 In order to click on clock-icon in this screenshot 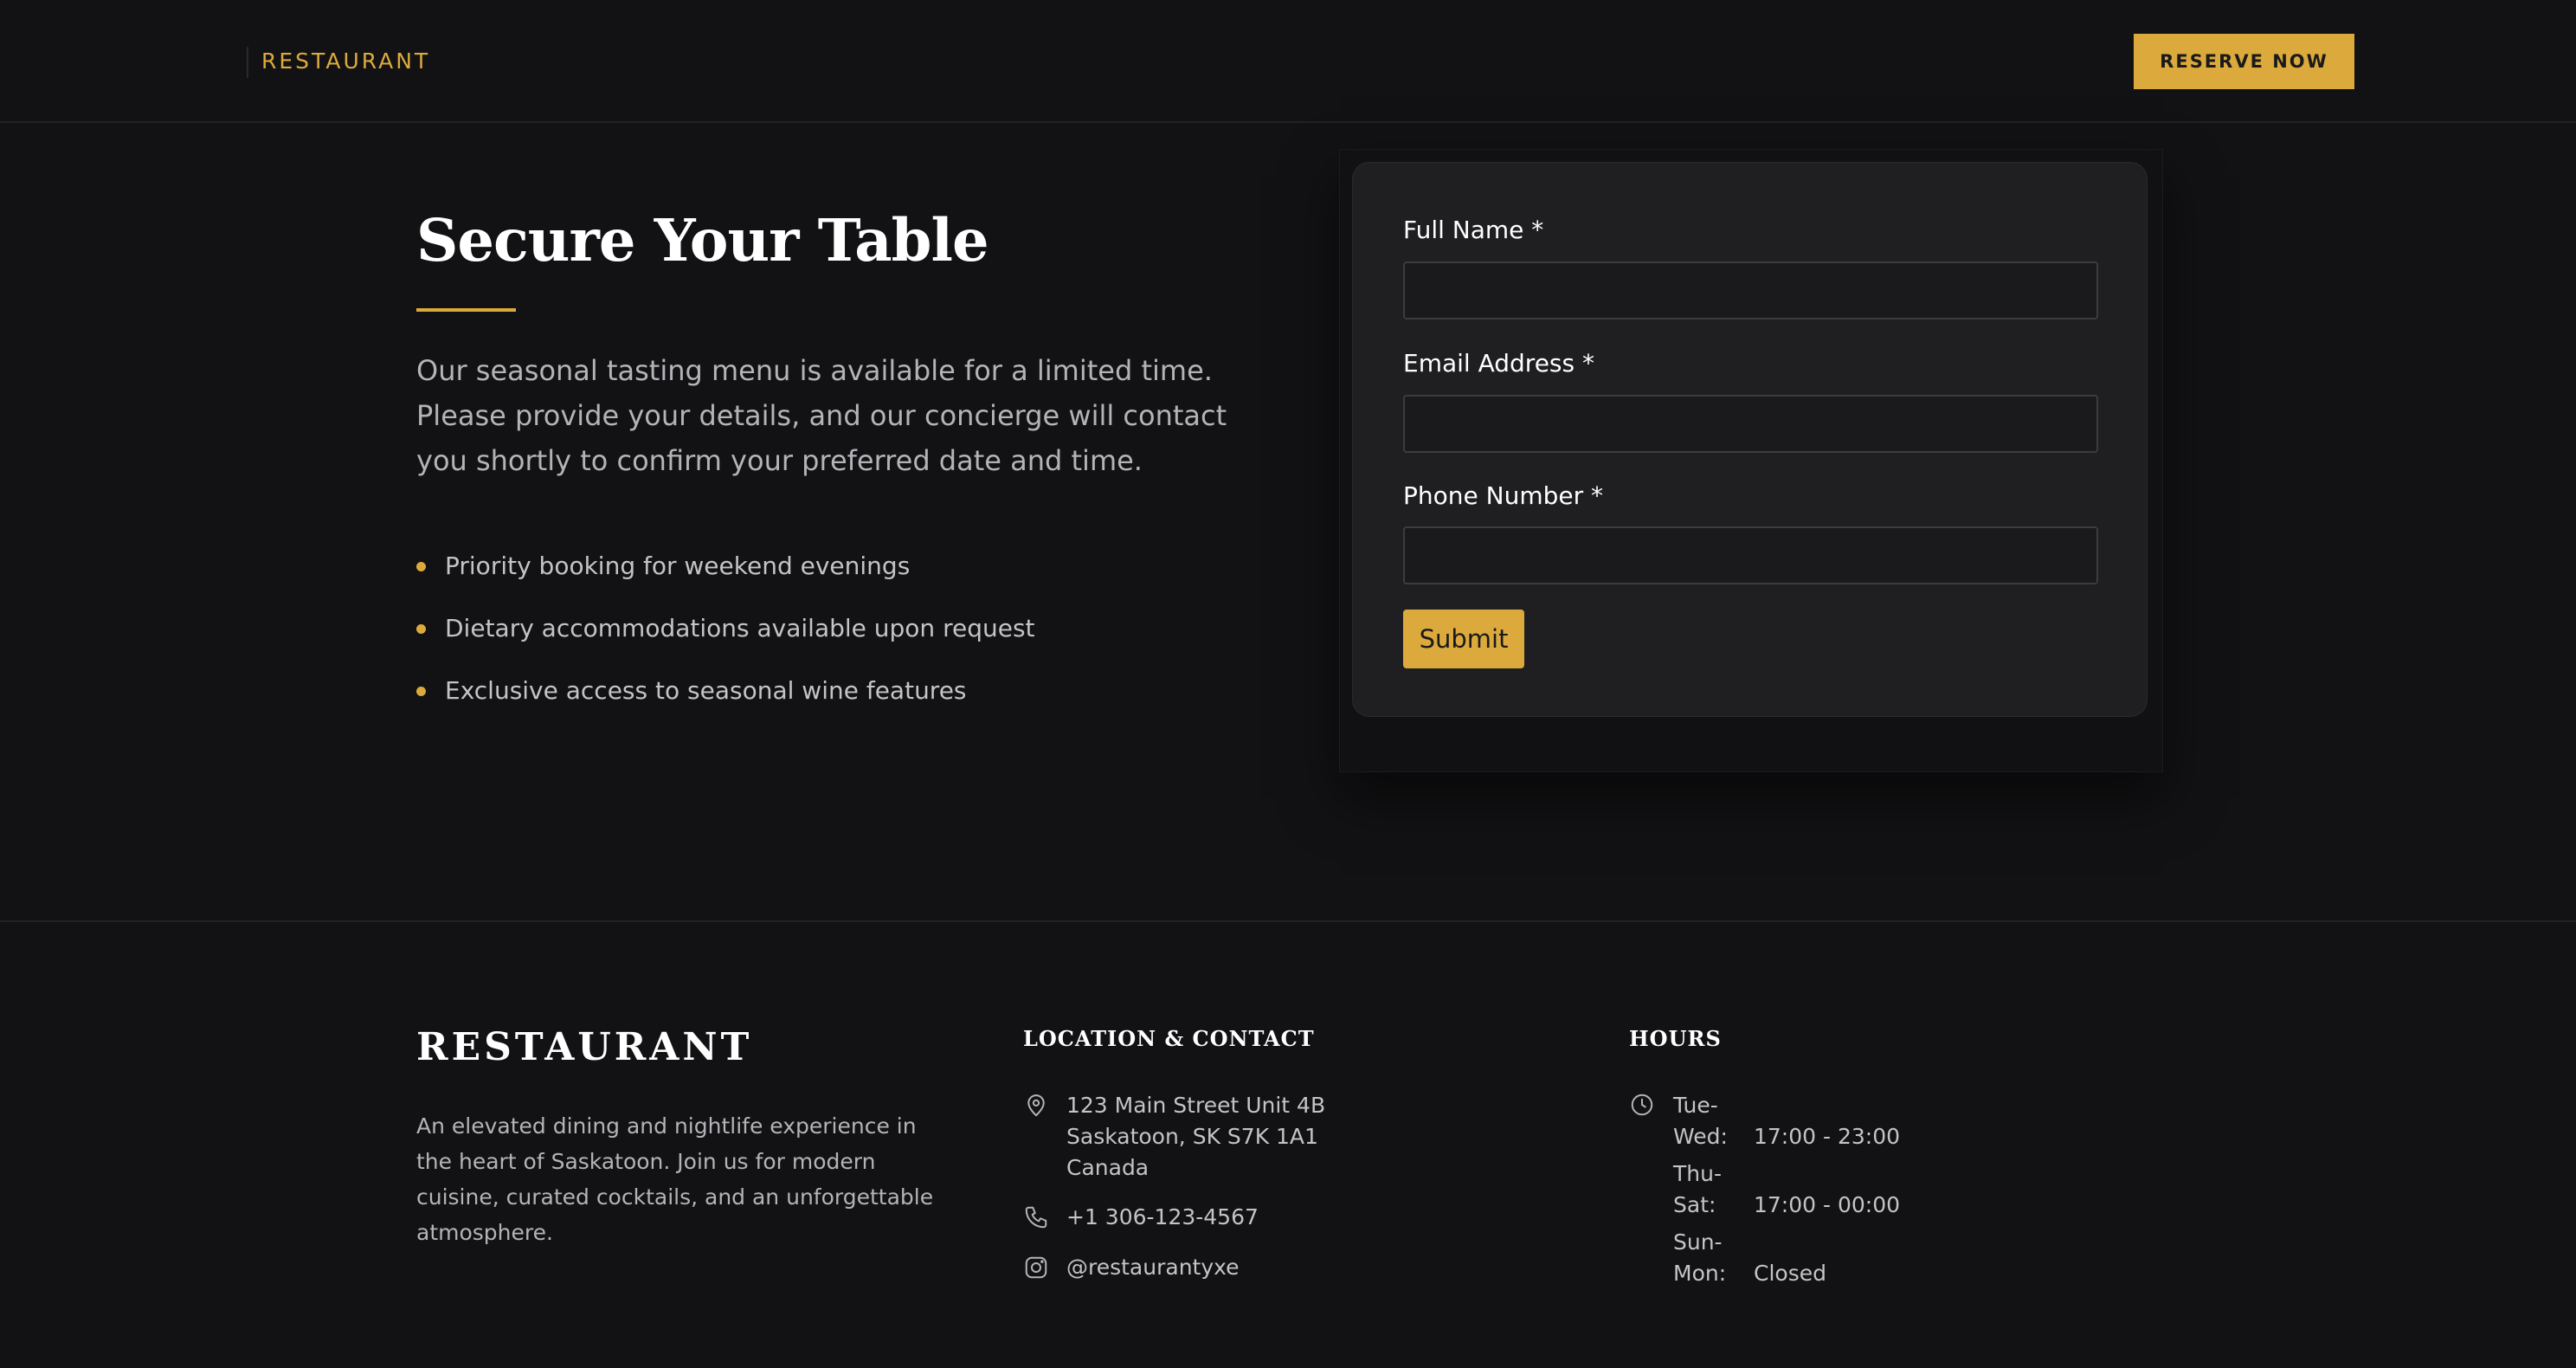, I will do `click(1642, 1105)`.